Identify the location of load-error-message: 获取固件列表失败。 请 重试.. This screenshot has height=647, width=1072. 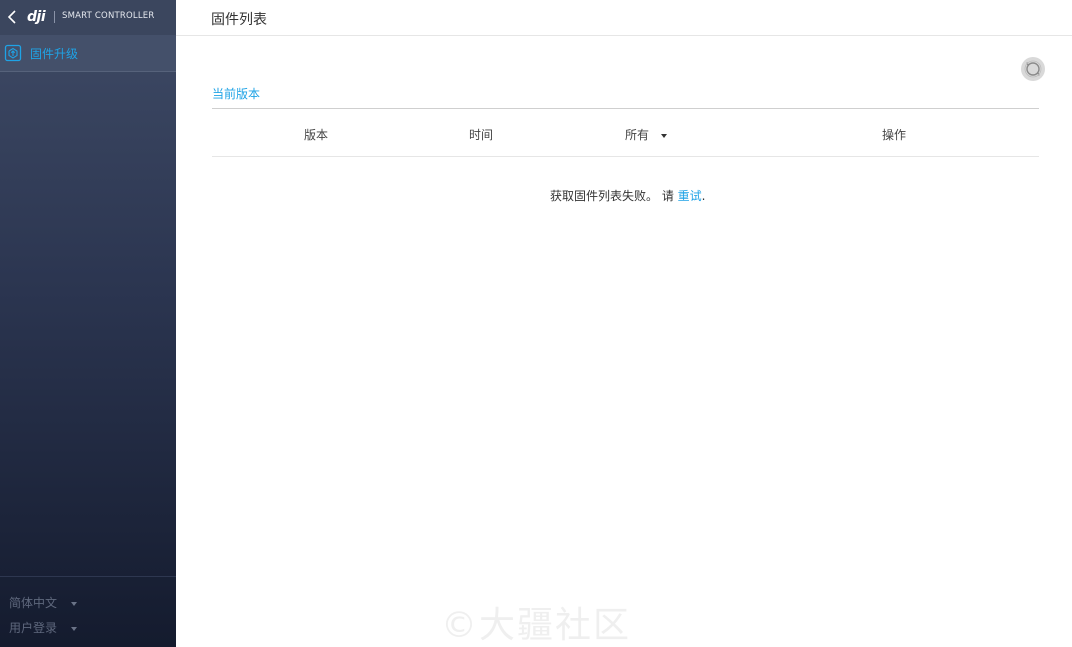
(627, 195).